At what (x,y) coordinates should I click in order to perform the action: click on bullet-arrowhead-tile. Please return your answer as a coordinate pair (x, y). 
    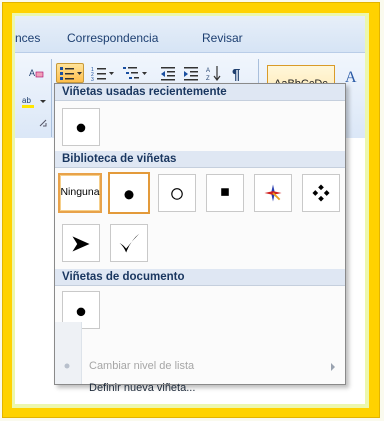
    Looking at the image, I should click on (81, 243).